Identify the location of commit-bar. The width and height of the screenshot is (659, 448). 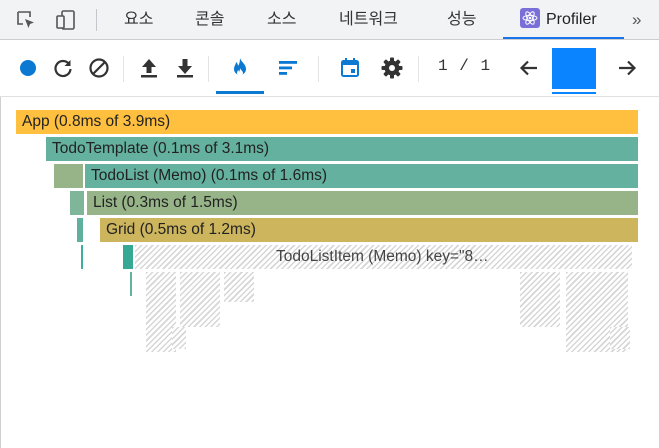
(574, 68).